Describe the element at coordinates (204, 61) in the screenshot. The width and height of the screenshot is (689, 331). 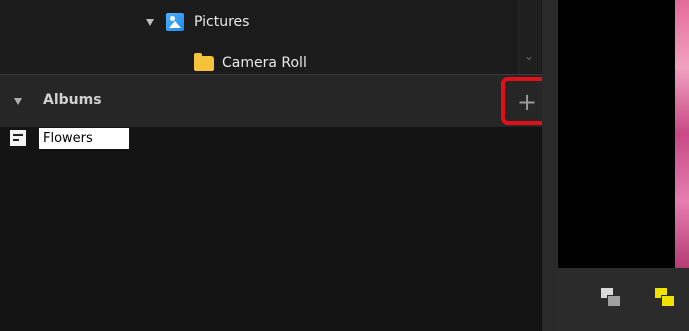
I see `folder-icon` at that location.